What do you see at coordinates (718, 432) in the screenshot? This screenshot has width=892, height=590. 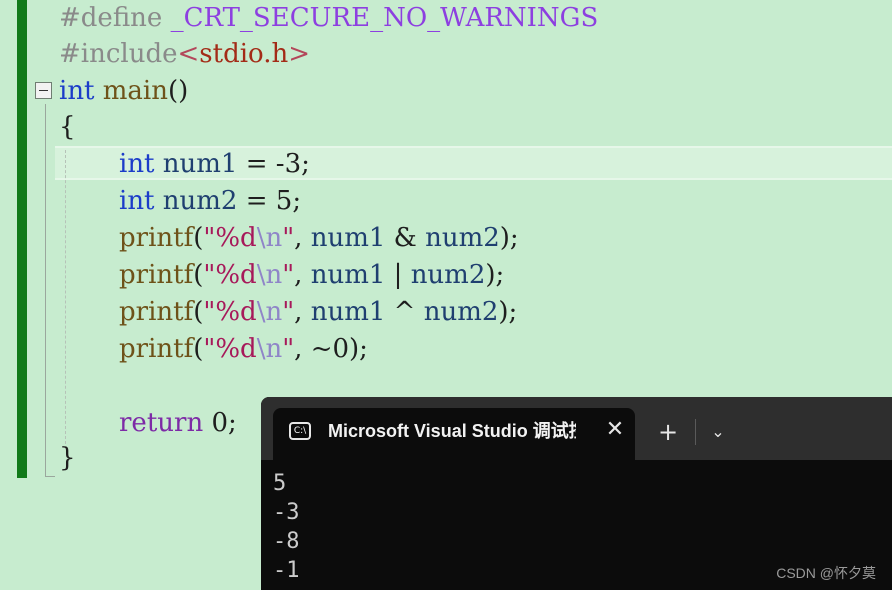 I see `chevron-down-icon: ⌄` at bounding box center [718, 432].